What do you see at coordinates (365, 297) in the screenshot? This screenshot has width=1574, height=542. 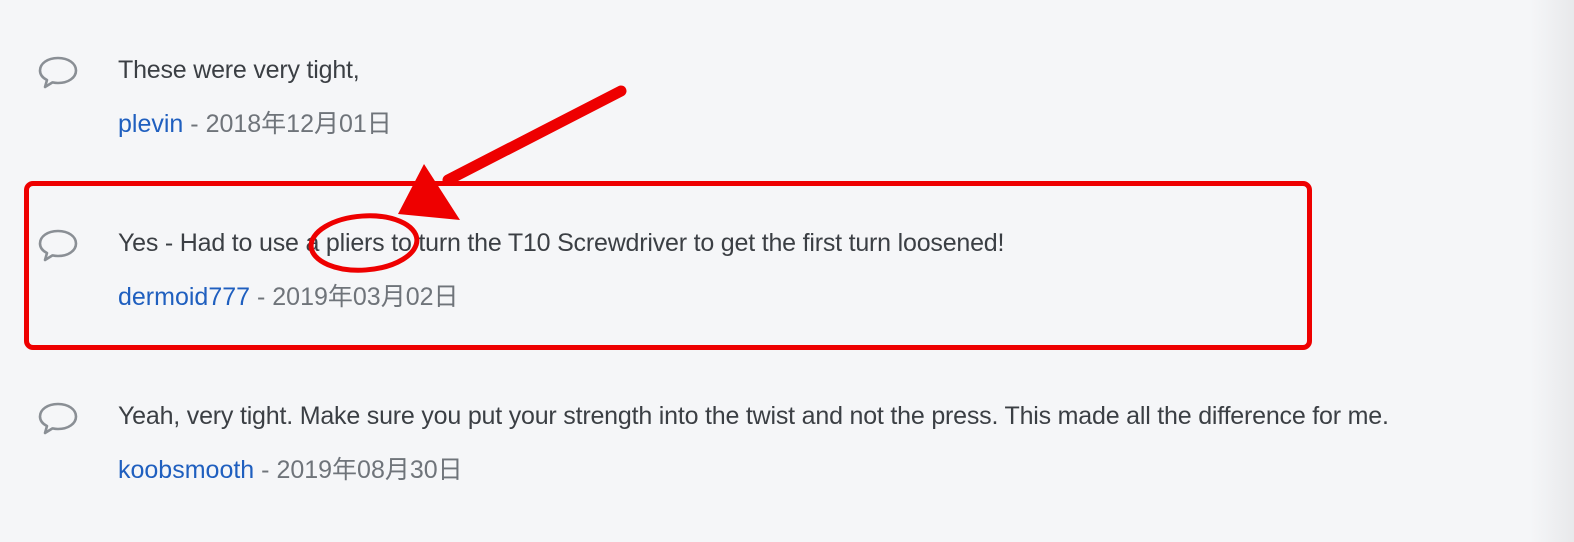 I see `comment-date: 2019年03月02日` at bounding box center [365, 297].